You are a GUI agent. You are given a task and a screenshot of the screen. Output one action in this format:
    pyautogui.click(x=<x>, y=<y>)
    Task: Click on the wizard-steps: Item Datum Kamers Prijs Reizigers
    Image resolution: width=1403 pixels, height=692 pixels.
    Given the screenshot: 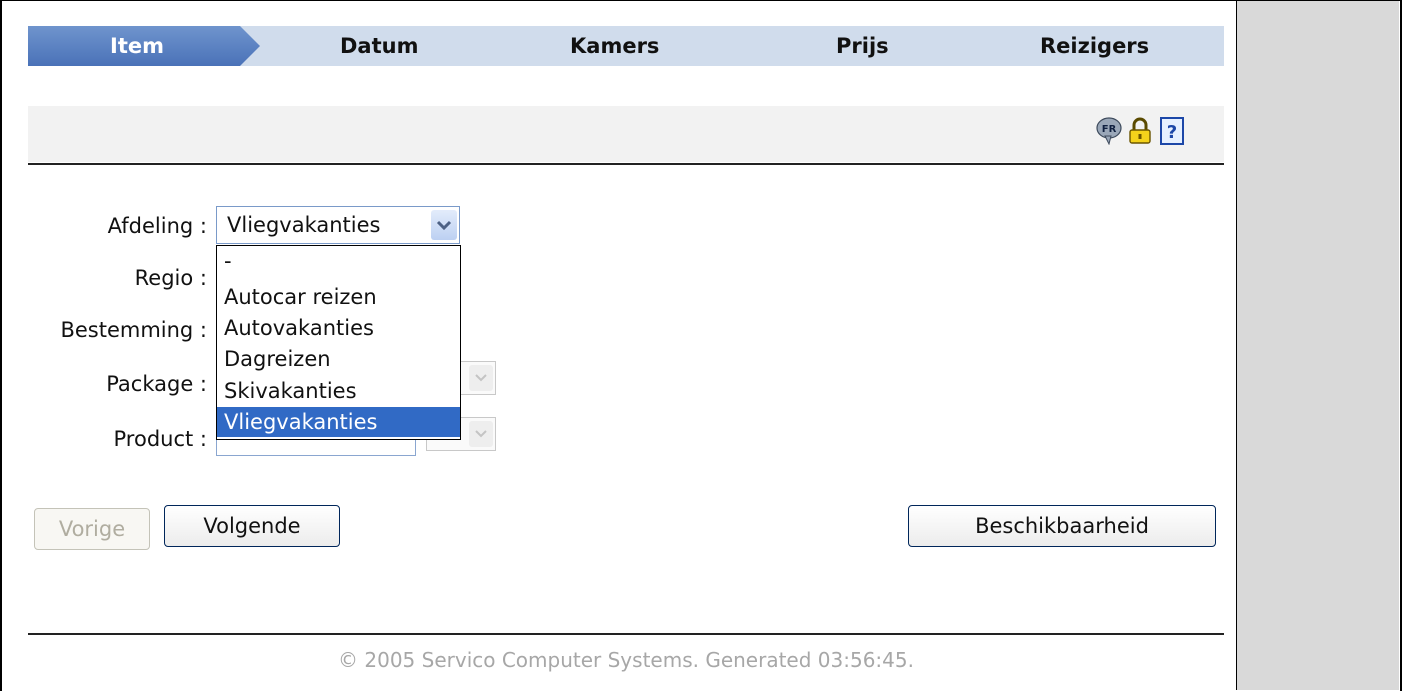 What is the action you would take?
    pyautogui.click(x=626, y=46)
    